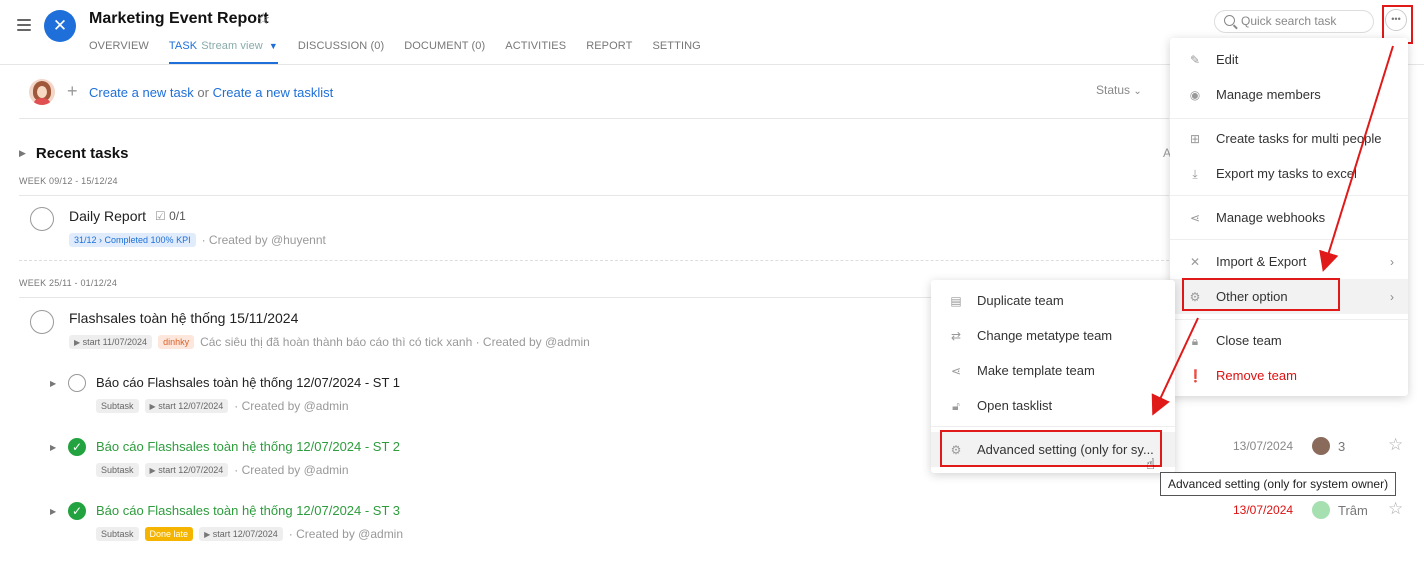  I want to click on annotation-arrows, so click(1272, 230).